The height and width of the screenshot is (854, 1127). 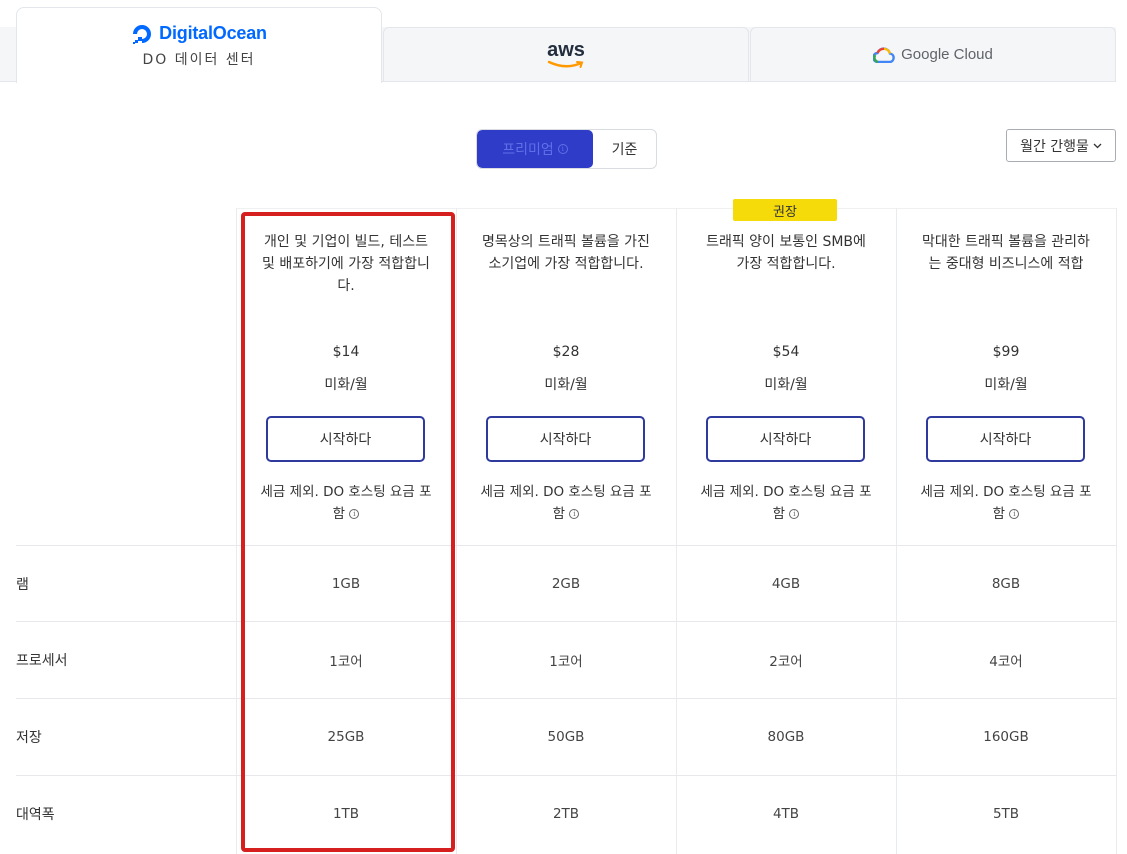 I want to click on spec-row-storage: 저장 25GB 50GB 80GB 160GB, so click(x=566, y=736).